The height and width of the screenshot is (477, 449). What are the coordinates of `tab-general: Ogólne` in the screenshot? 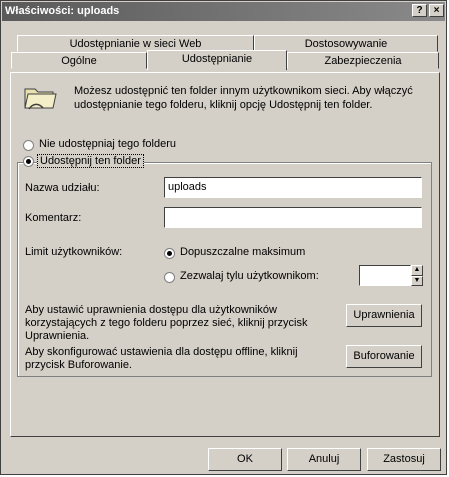 It's located at (79, 60).